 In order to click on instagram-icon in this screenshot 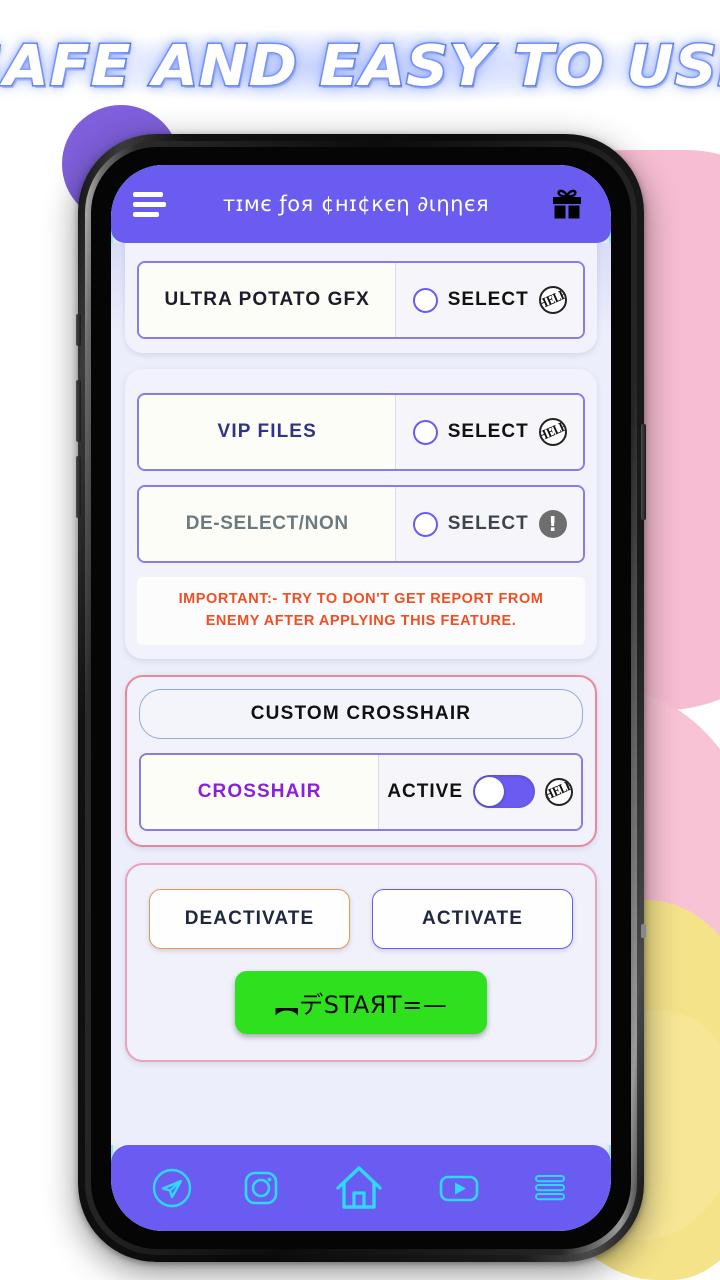, I will do `click(261, 1188)`.